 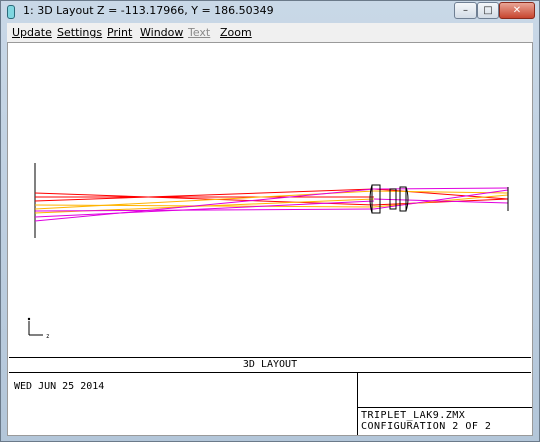 What do you see at coordinates (441, 194) in the screenshot?
I see `ray` at bounding box center [441, 194].